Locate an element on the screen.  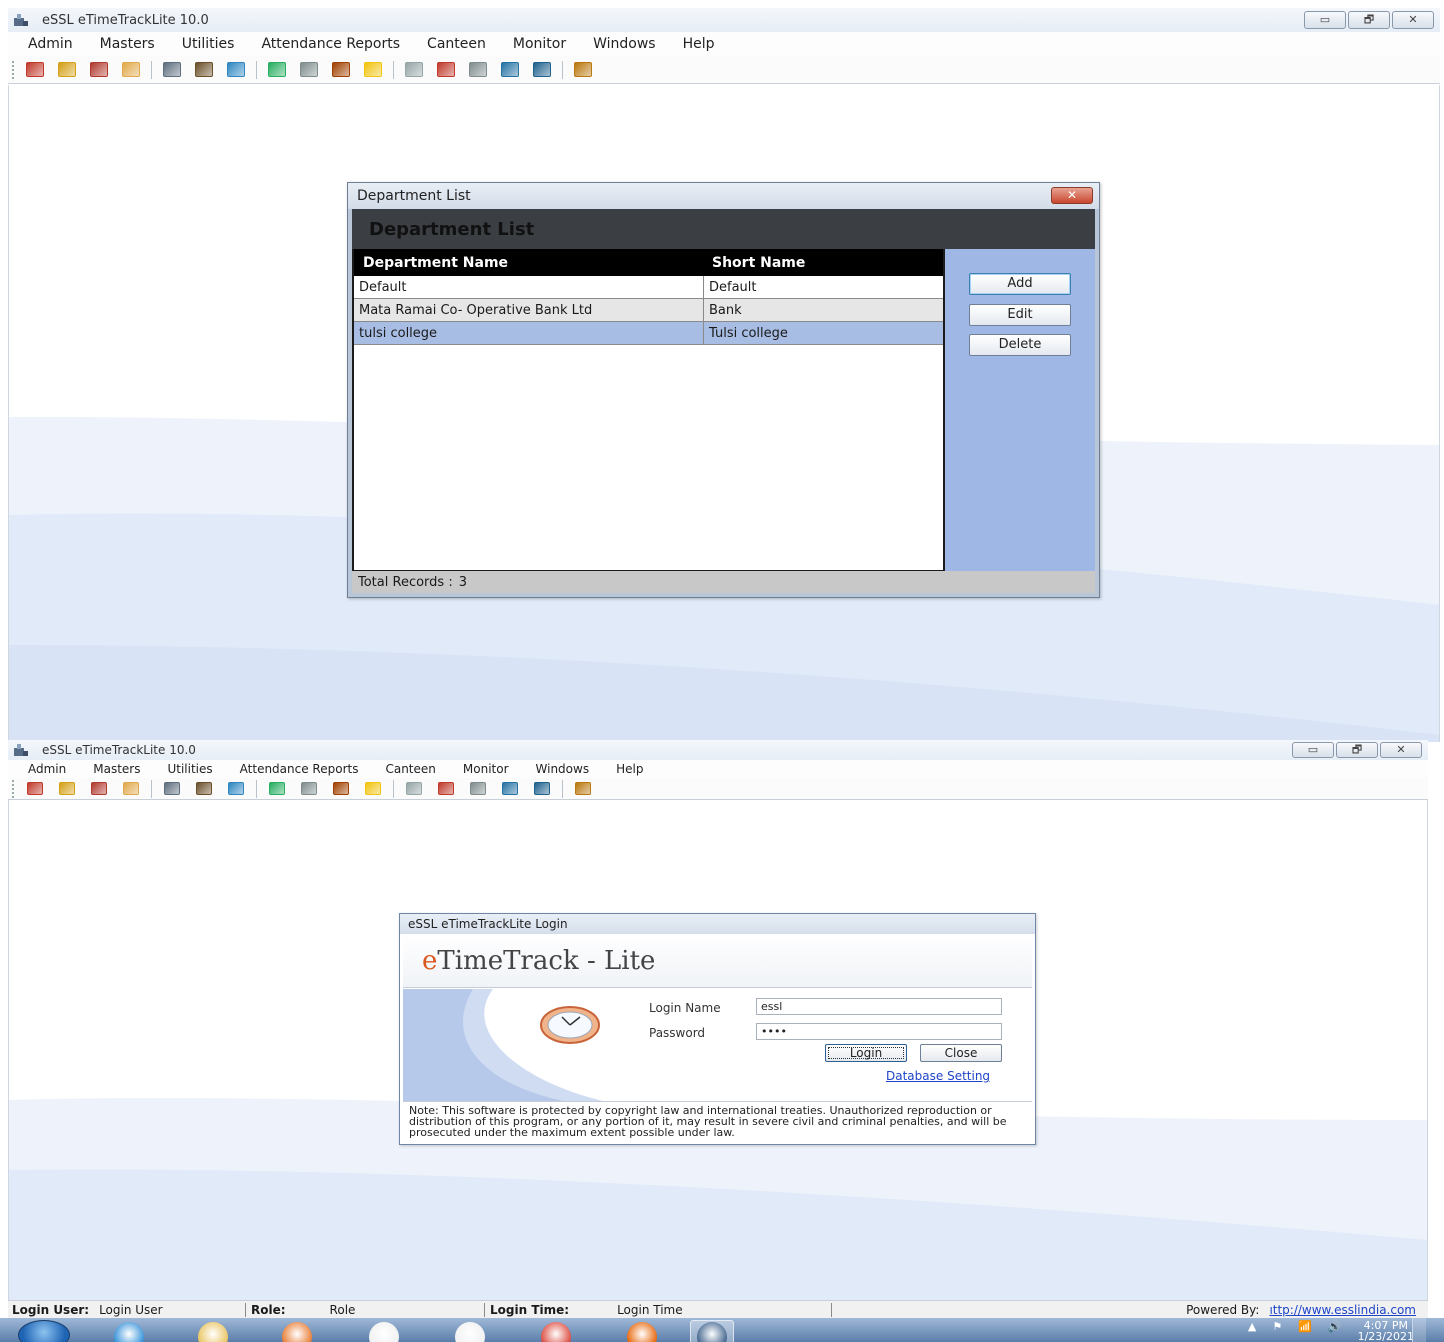
chrome-taskbar-button is located at coordinates (556, 1331).